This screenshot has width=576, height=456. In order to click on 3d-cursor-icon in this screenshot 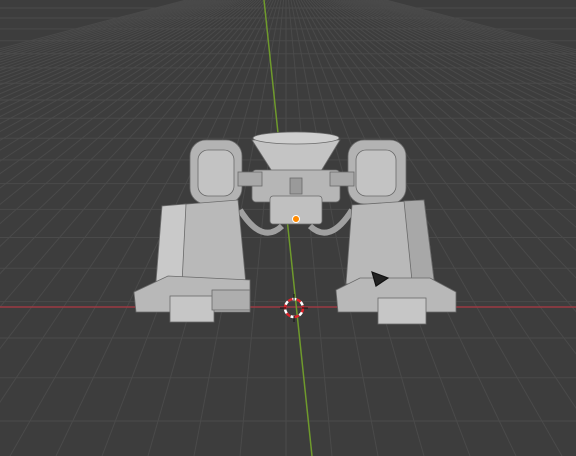, I will do `click(294, 308)`.